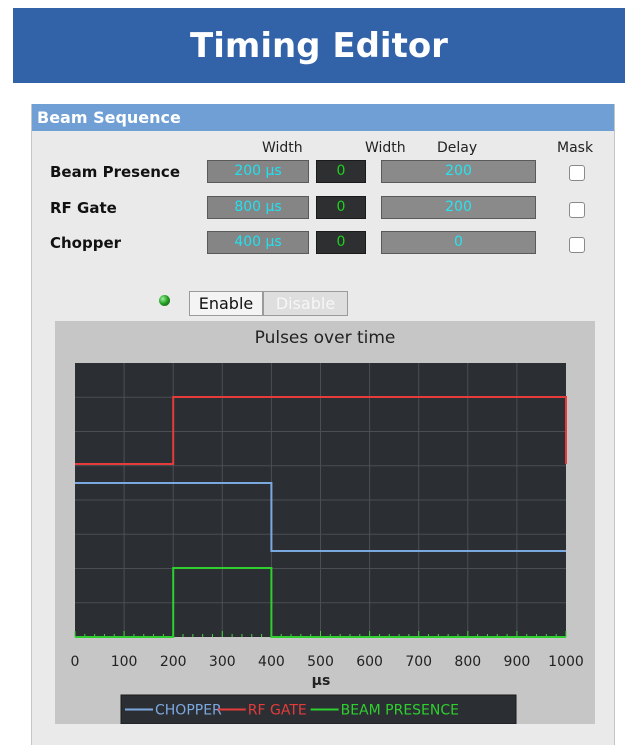  I want to click on rf-gate-count-field: 0, so click(341, 207).